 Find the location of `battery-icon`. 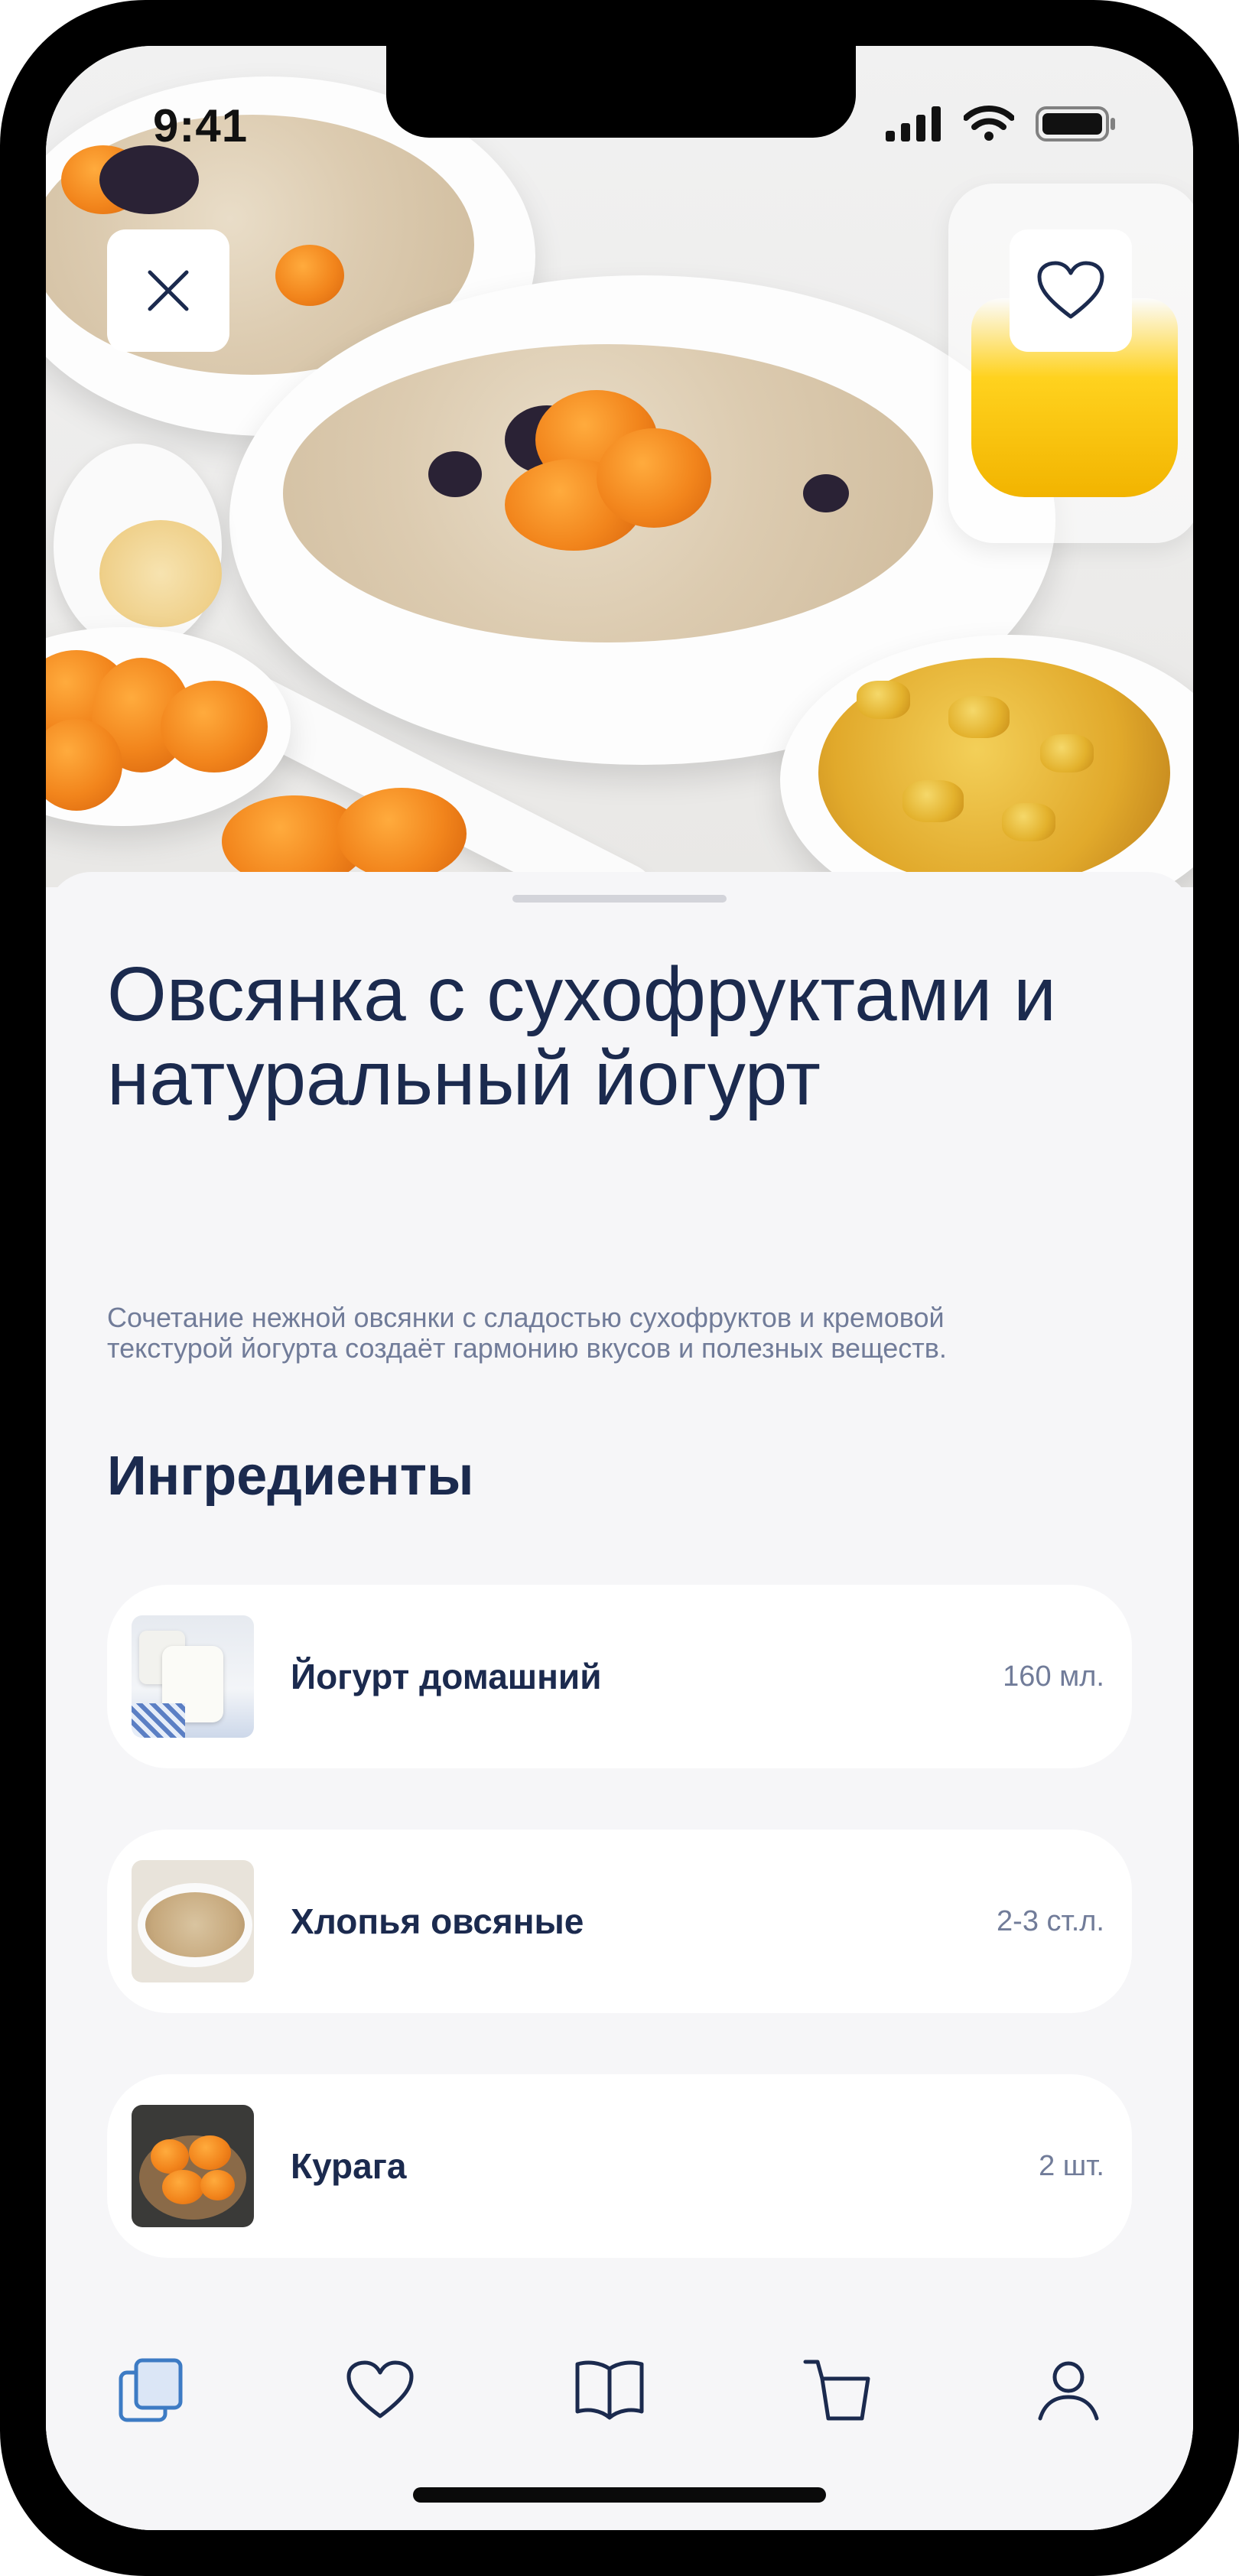

battery-icon is located at coordinates (1076, 123).